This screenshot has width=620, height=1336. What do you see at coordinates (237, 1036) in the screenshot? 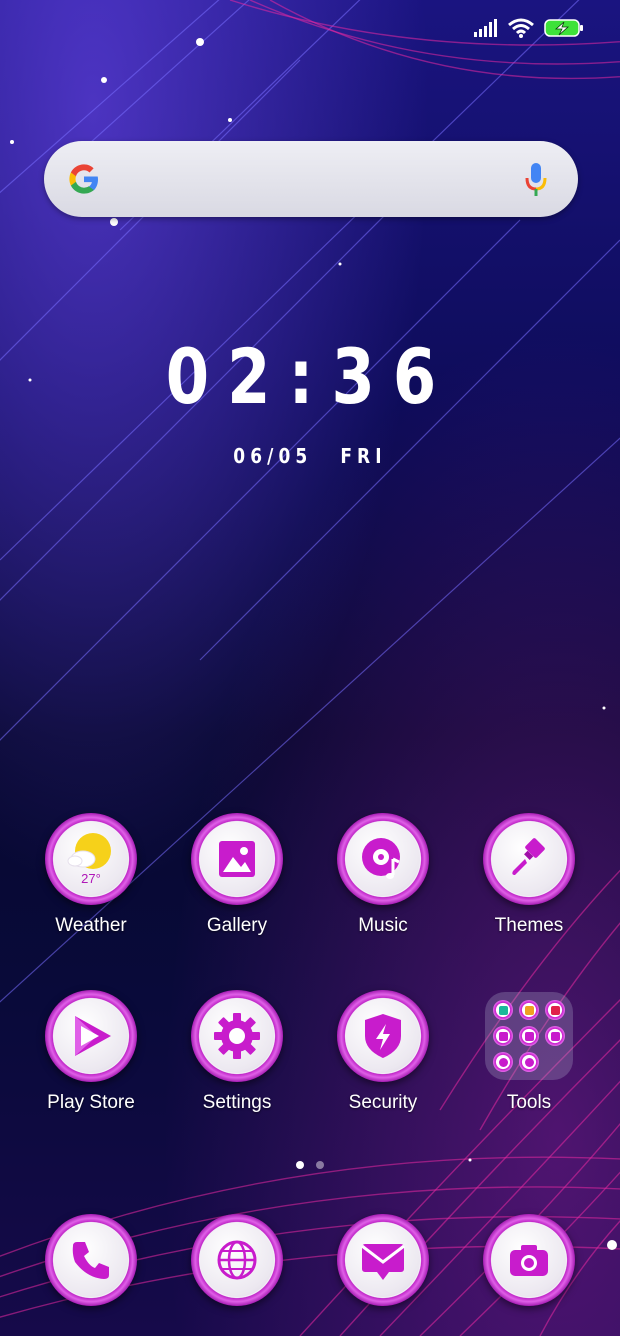
I see `gear-icon` at bounding box center [237, 1036].